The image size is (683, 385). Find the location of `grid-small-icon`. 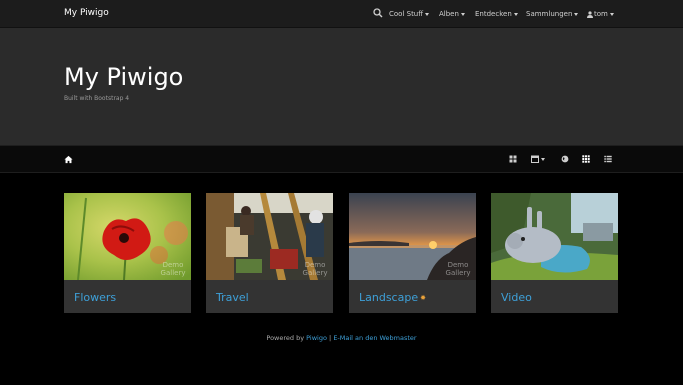

grid-small-icon is located at coordinates (586, 159).